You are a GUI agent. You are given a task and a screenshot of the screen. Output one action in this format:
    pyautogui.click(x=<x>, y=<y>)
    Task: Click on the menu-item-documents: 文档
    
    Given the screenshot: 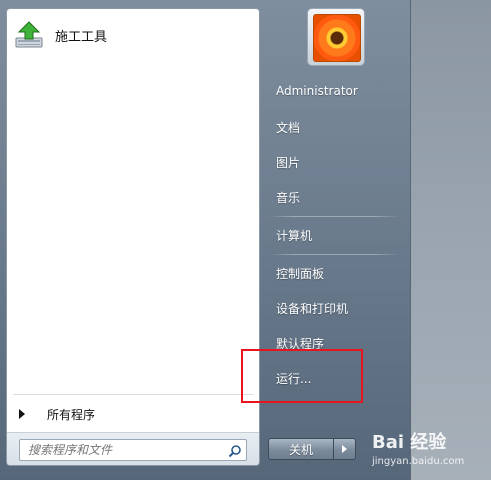 What is the action you would take?
    pyautogui.click(x=288, y=127)
    